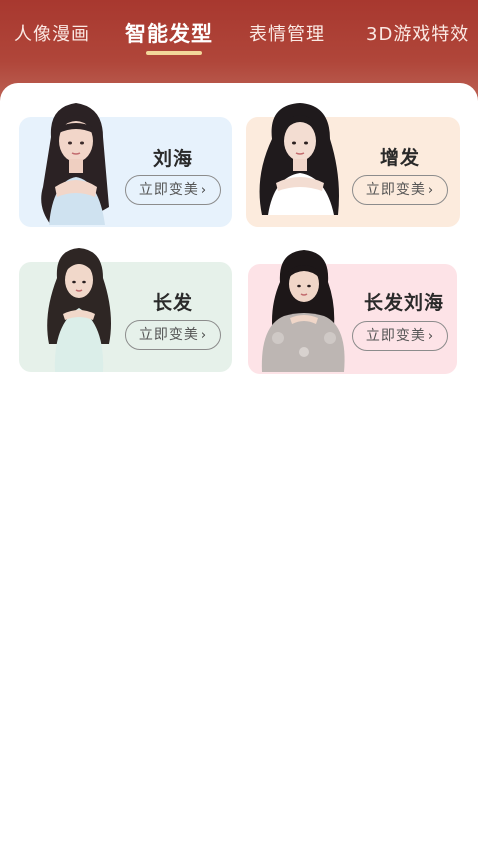 Image resolution: width=478 pixels, height=850 pixels. I want to click on hairstyle-card-long-hair-bangs: 长发刘海 立即变美 ›, so click(352, 312).